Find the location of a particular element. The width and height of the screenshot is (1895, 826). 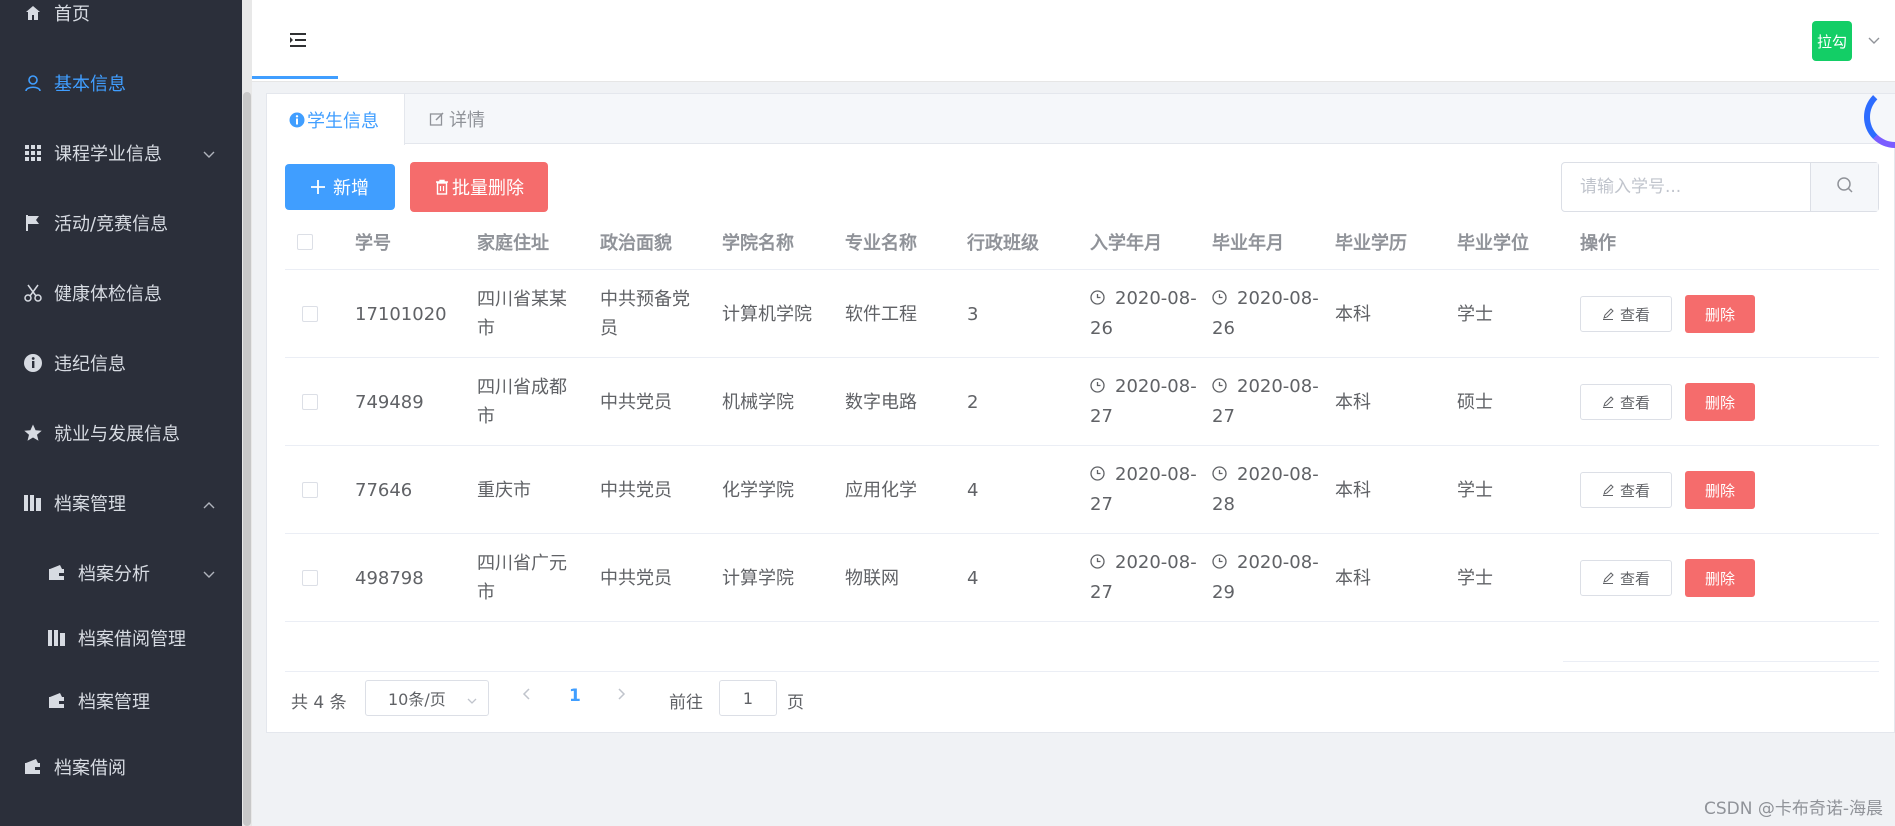

scrollbar-thumb is located at coordinates (247, 459).